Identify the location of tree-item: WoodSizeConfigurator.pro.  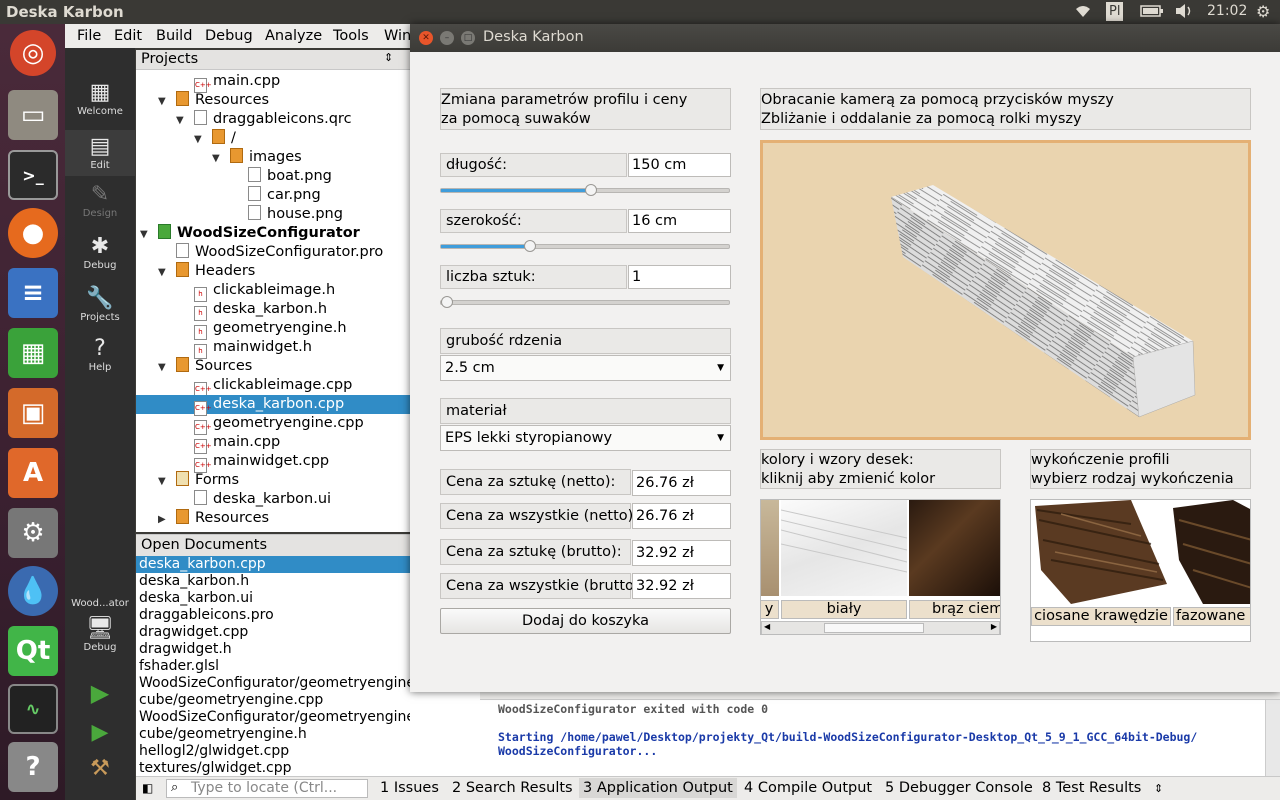
(279, 252).